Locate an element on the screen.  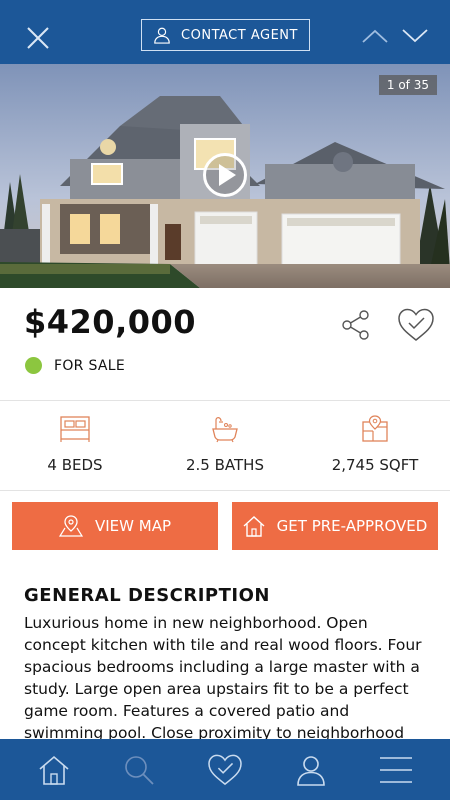
nav-search is located at coordinates (139, 770).